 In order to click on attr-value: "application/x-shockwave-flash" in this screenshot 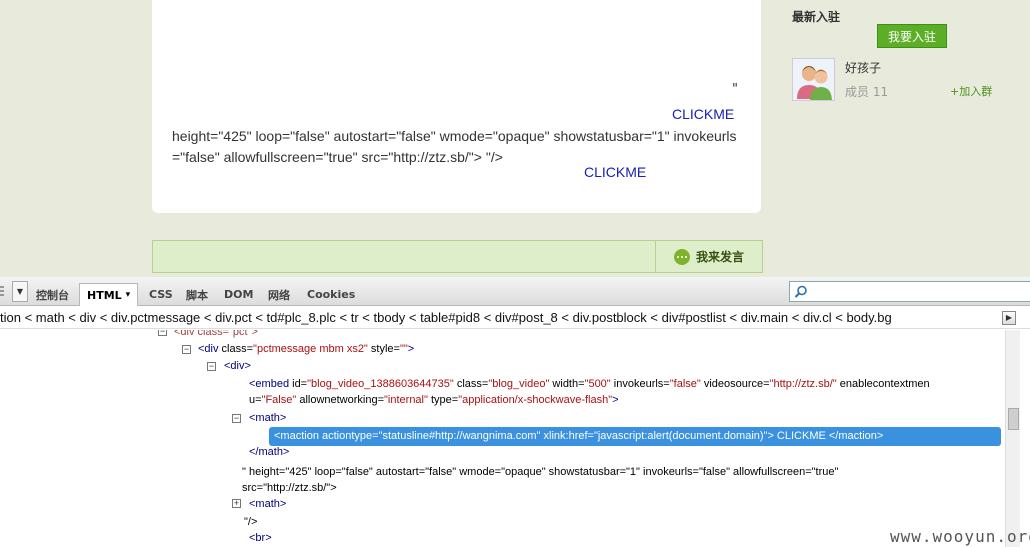, I will do `click(535, 400)`.